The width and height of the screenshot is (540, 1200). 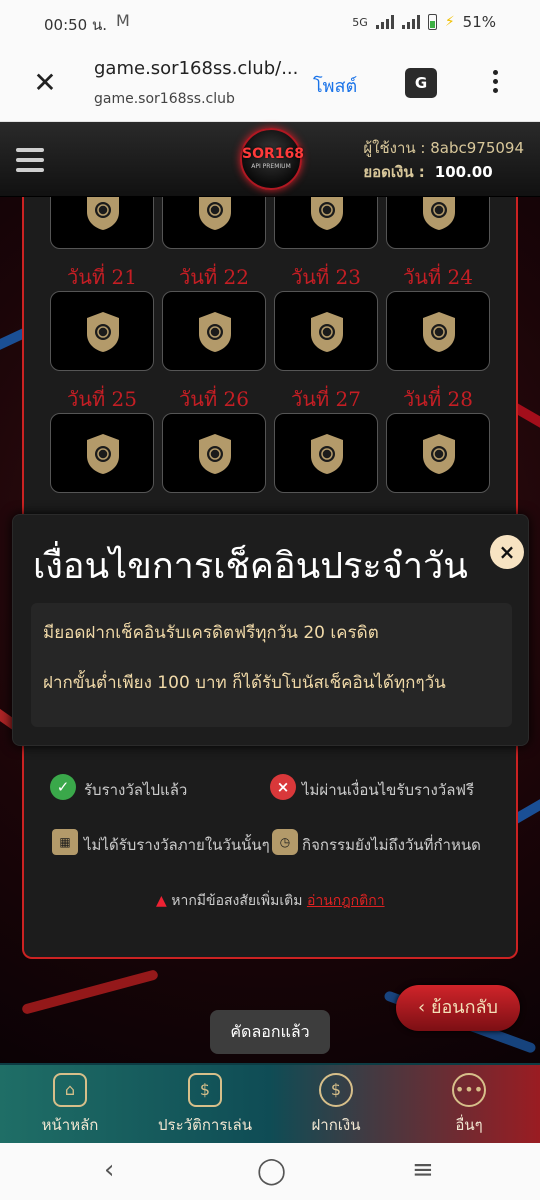 I want to click on nav-home: ⌂ หน้าหลัก, so click(x=70, y=1105).